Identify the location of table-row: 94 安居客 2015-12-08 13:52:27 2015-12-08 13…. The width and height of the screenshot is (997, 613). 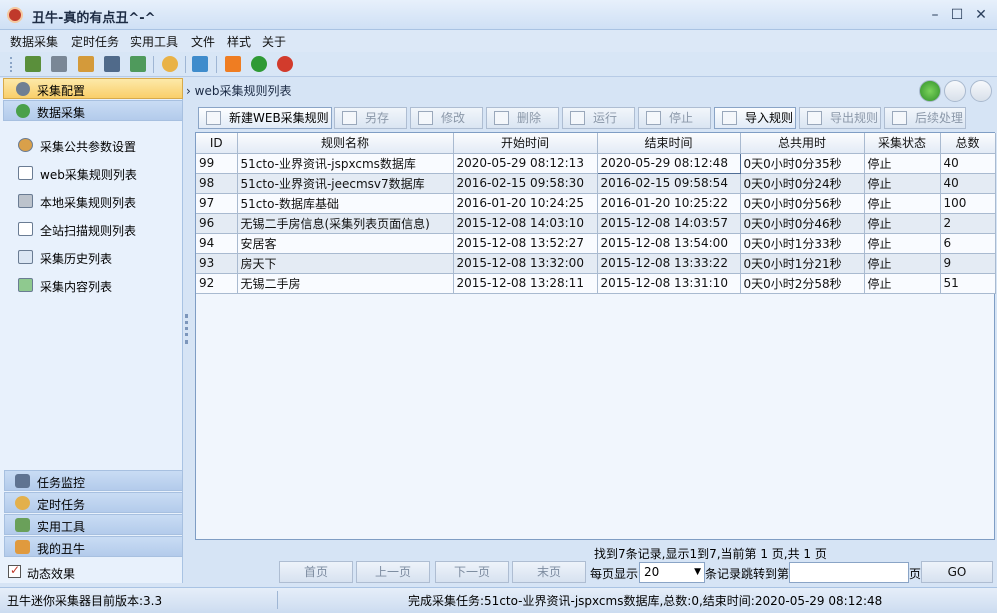
(596, 243).